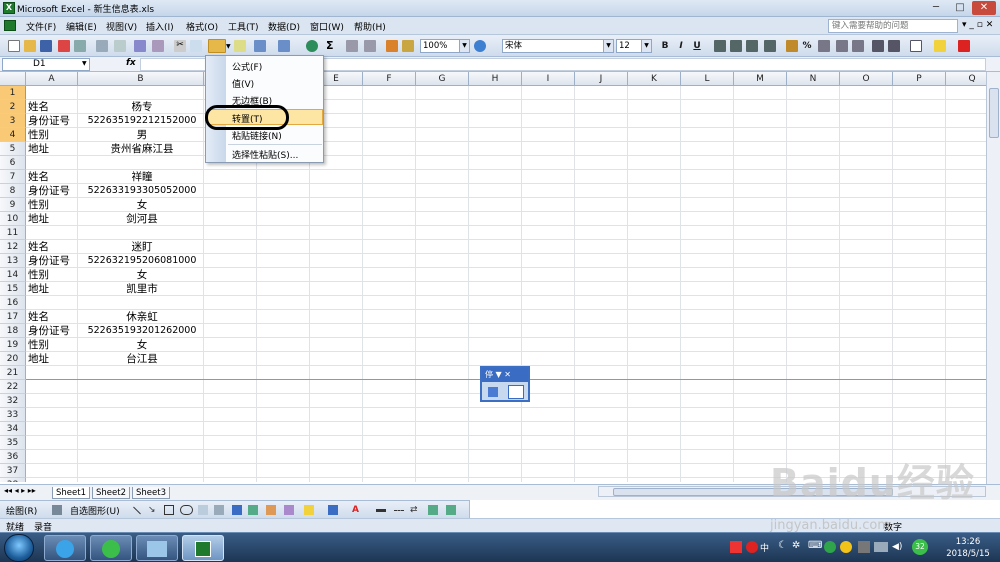  I want to click on chart-wizard-icon, so click(392, 46).